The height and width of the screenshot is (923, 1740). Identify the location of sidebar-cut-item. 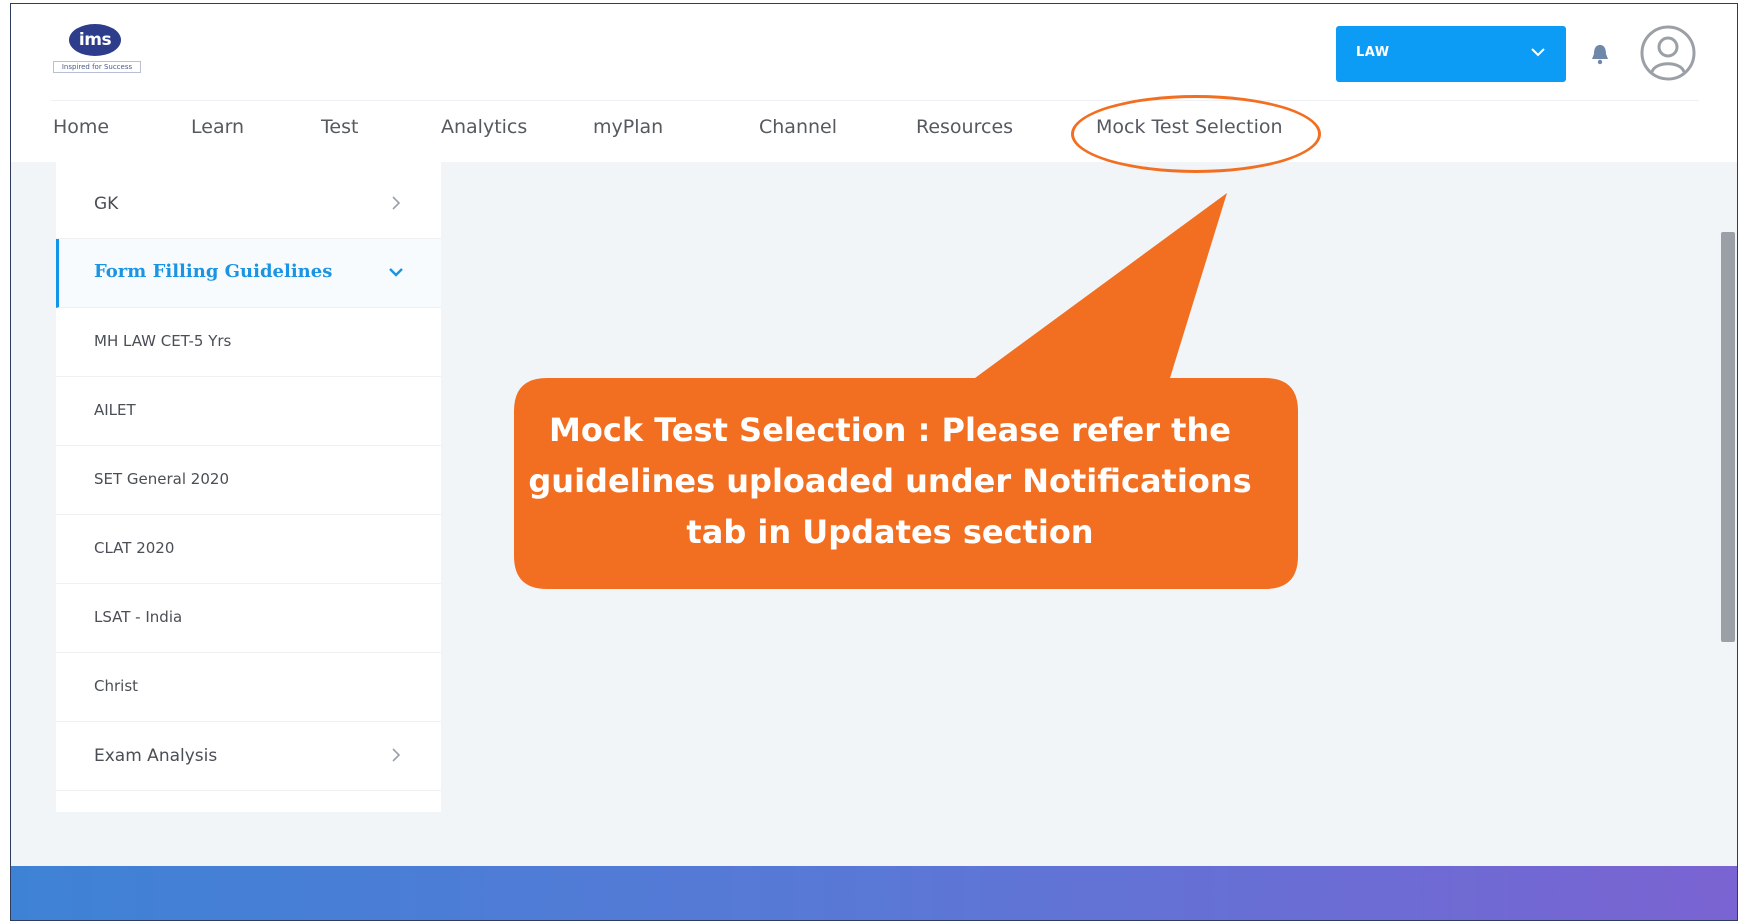
(248, 166).